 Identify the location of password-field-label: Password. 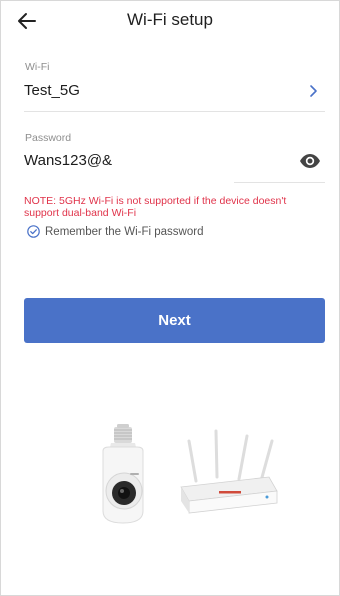
(48, 138).